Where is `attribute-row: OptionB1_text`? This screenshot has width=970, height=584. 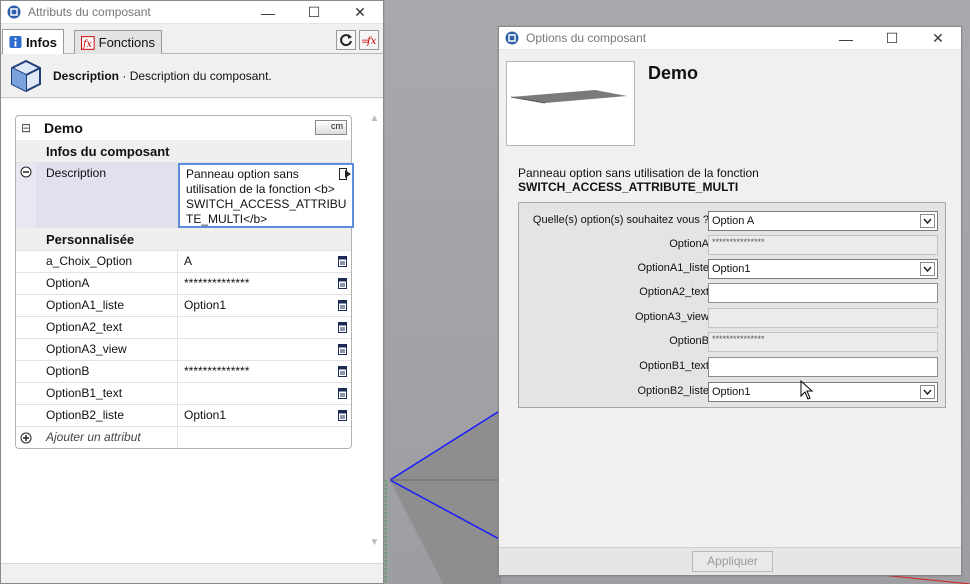 attribute-row: OptionB1_text is located at coordinates (183, 393).